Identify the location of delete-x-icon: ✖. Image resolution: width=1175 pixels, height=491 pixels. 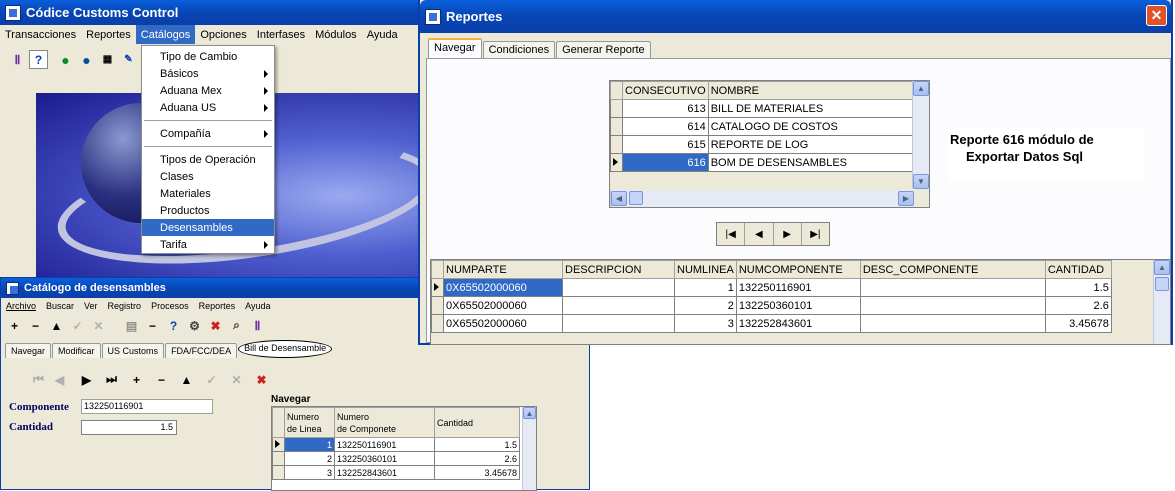
(215, 325).